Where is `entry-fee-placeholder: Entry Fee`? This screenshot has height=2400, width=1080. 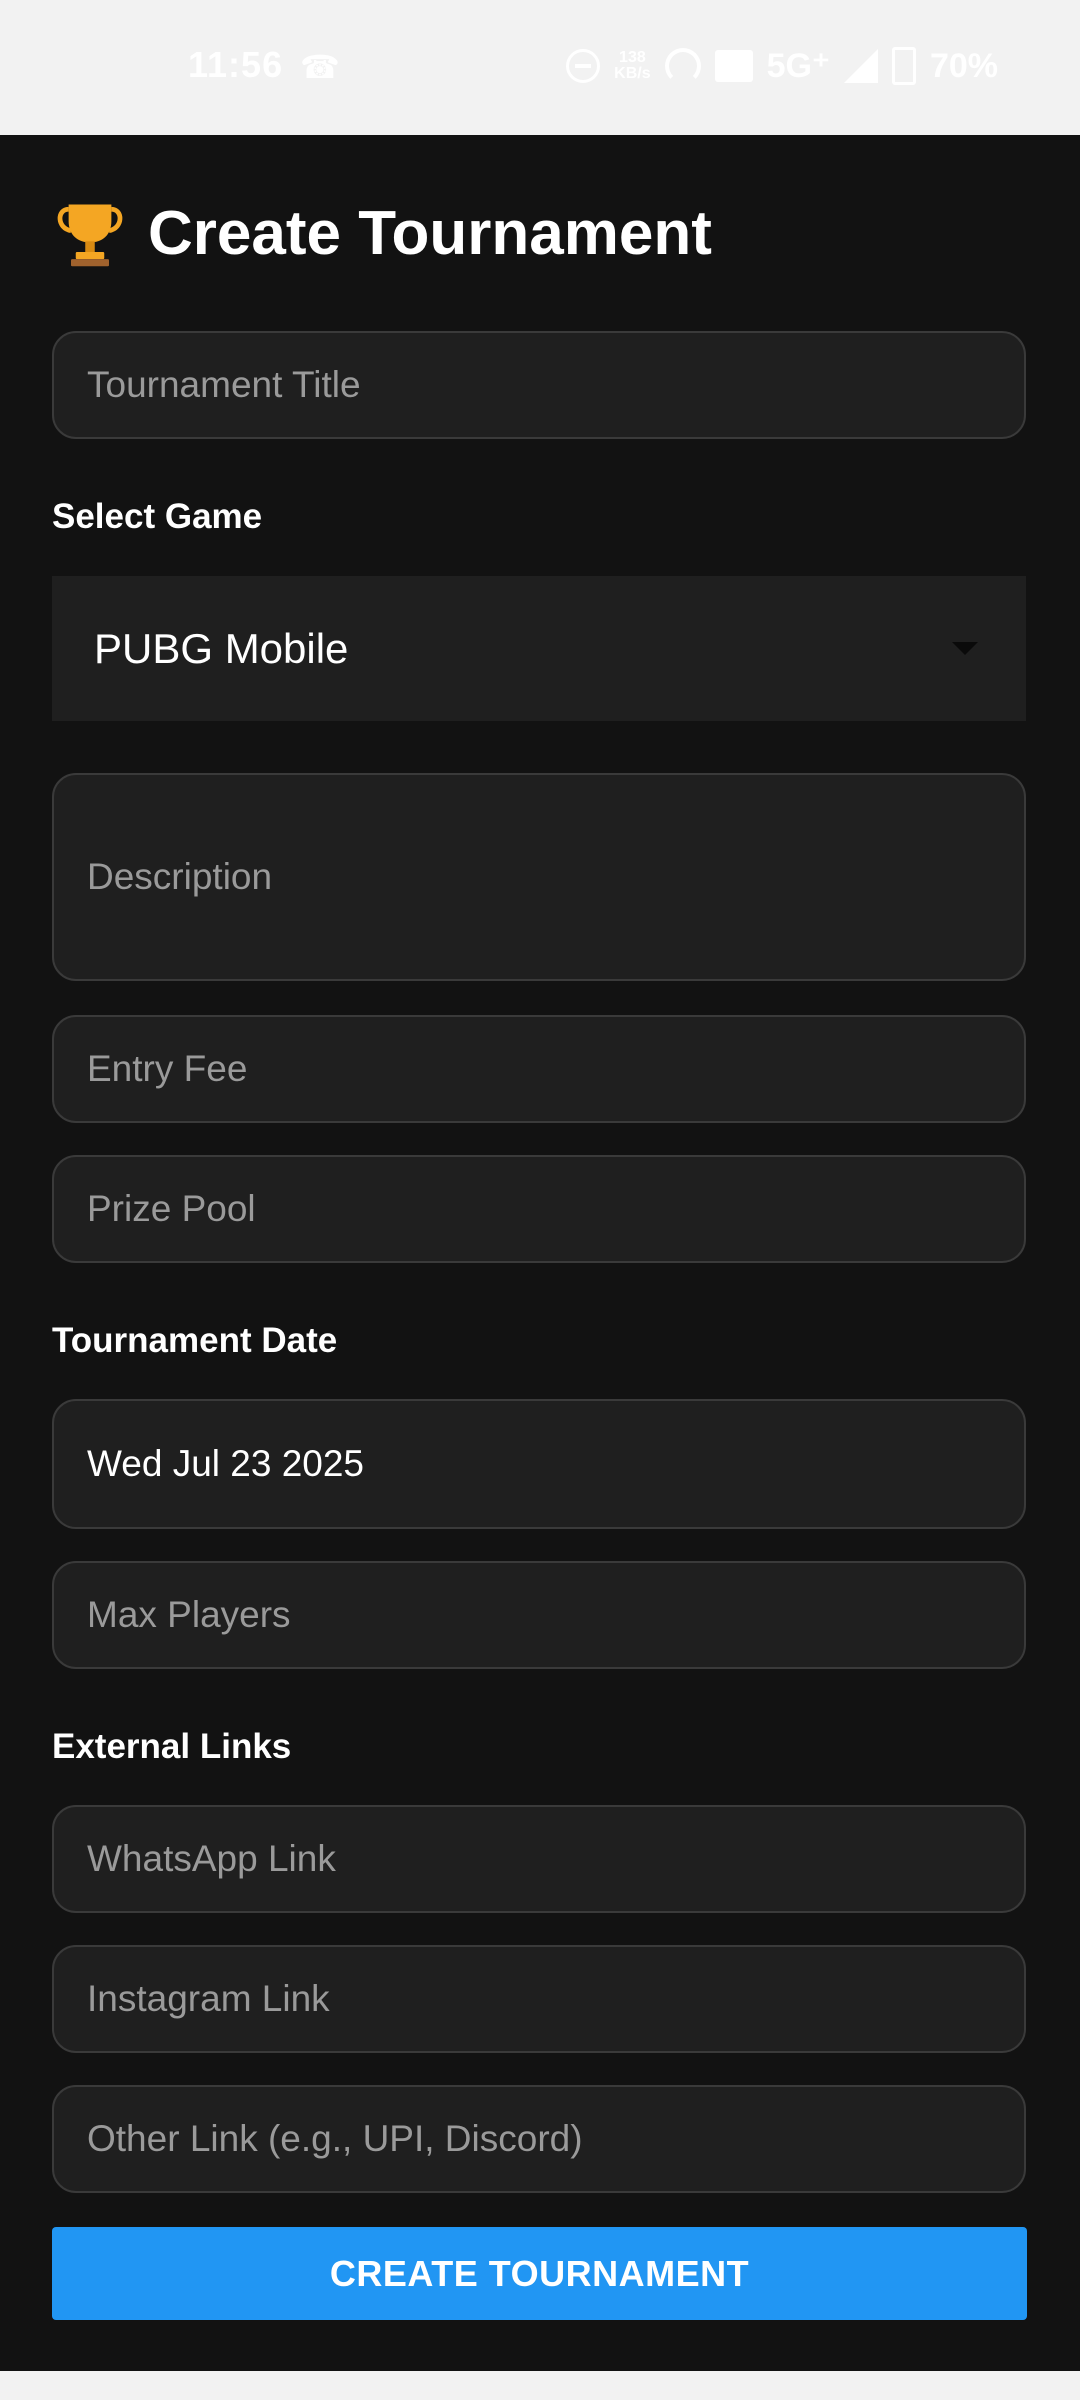 entry-fee-placeholder: Entry Fee is located at coordinates (167, 1068).